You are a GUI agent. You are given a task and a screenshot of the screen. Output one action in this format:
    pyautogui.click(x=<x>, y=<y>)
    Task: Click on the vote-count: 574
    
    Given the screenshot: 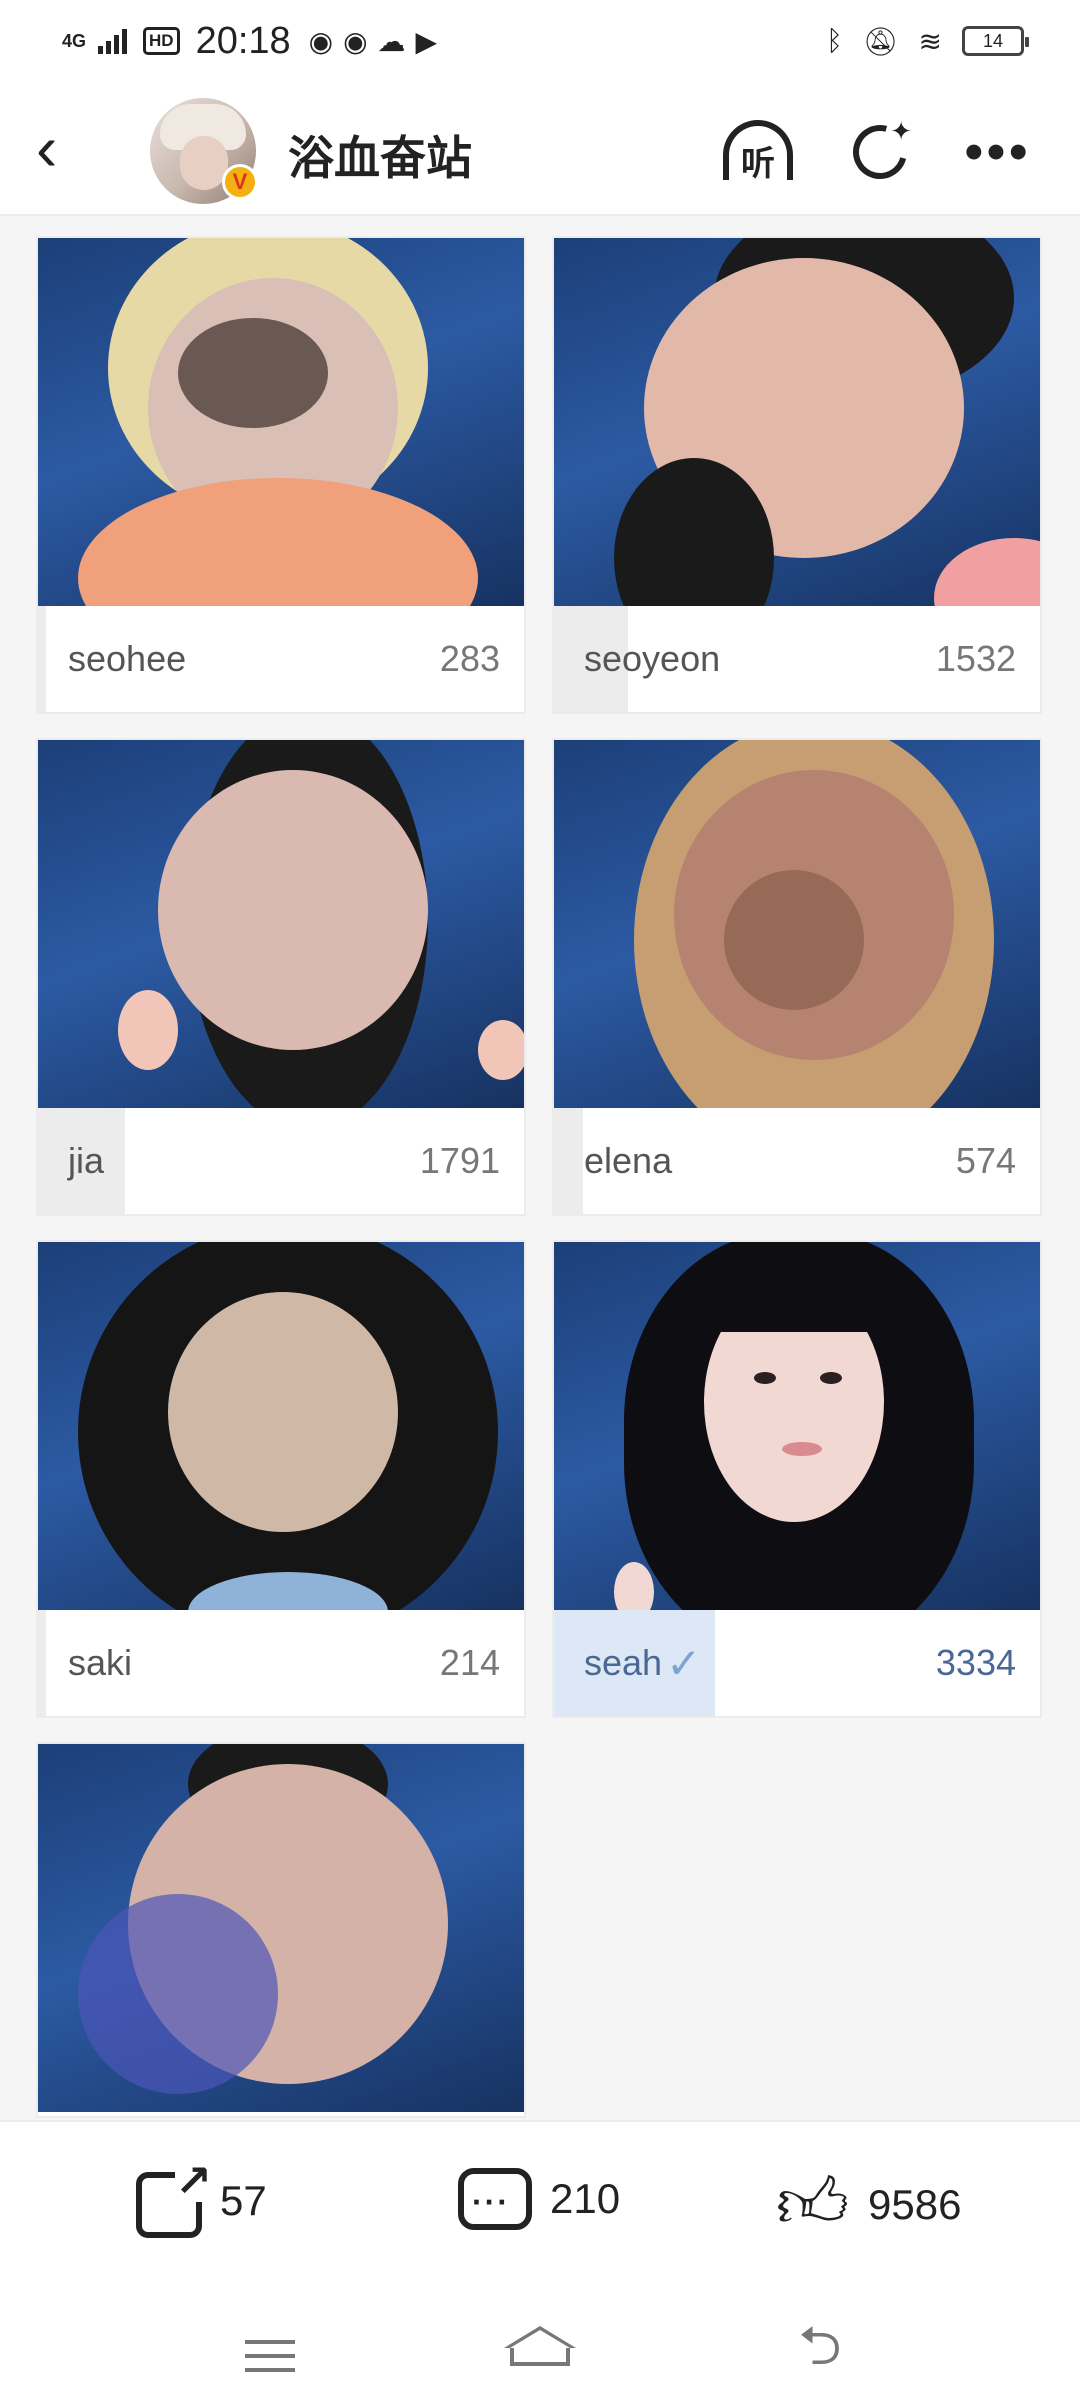 What is the action you would take?
    pyautogui.click(x=985, y=1160)
    